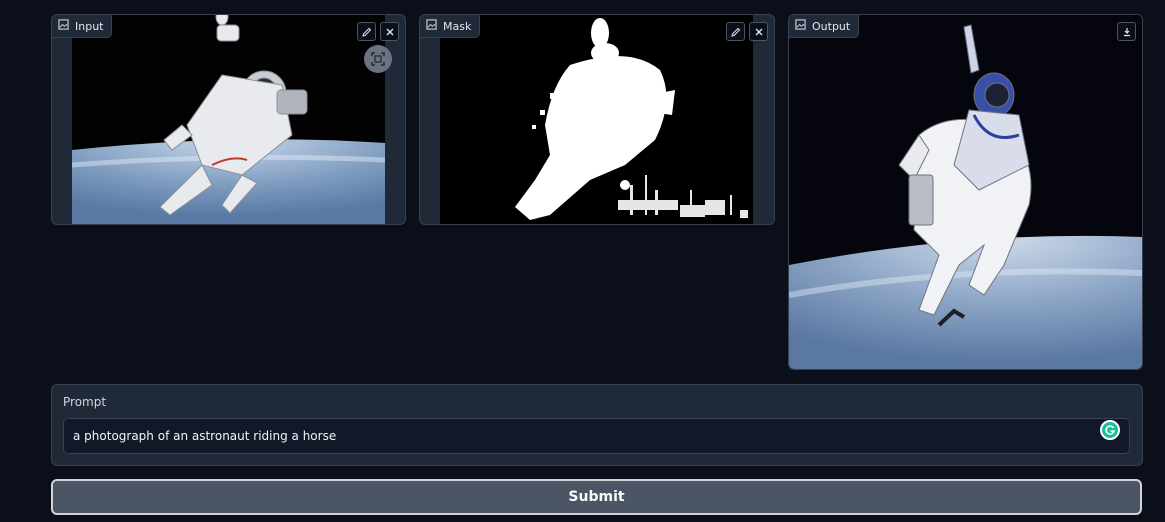 The width and height of the screenshot is (1165, 522). I want to click on submit-button: Submit, so click(596, 497).